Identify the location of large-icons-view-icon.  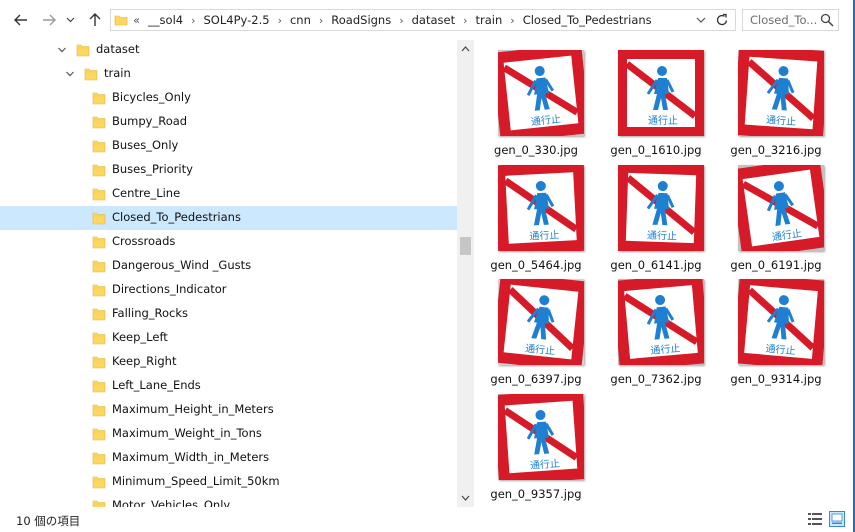
(837, 519).